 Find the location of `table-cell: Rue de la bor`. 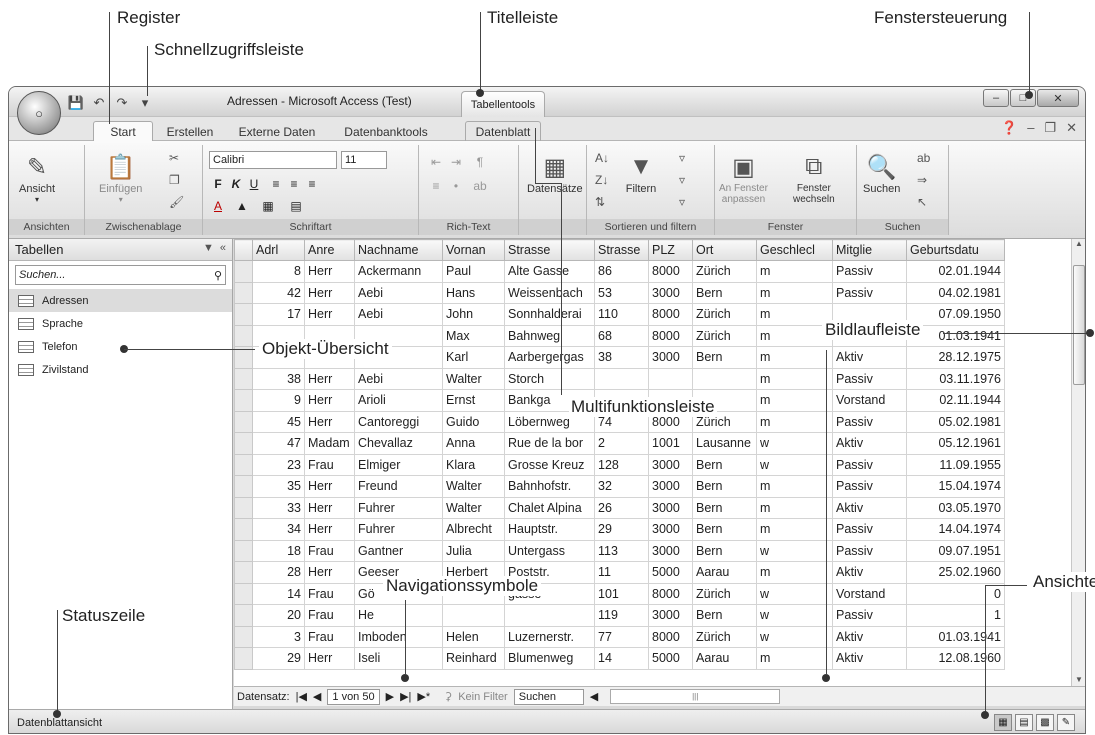

table-cell: Rue de la bor is located at coordinates (549, 443).